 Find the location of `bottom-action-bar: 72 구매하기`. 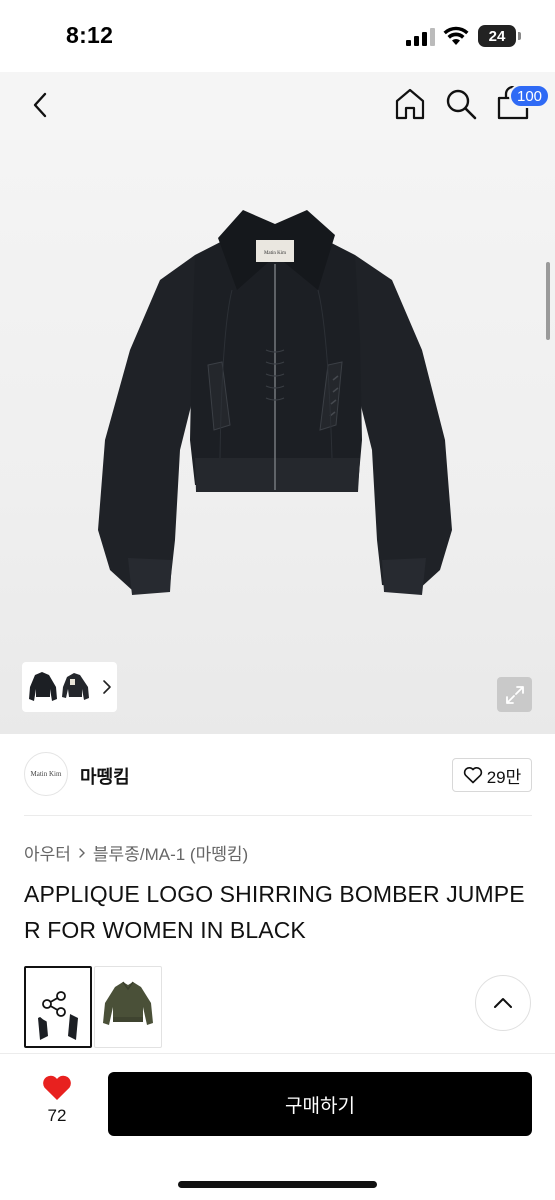

bottom-action-bar: 72 구매하기 is located at coordinates (277, 1126).